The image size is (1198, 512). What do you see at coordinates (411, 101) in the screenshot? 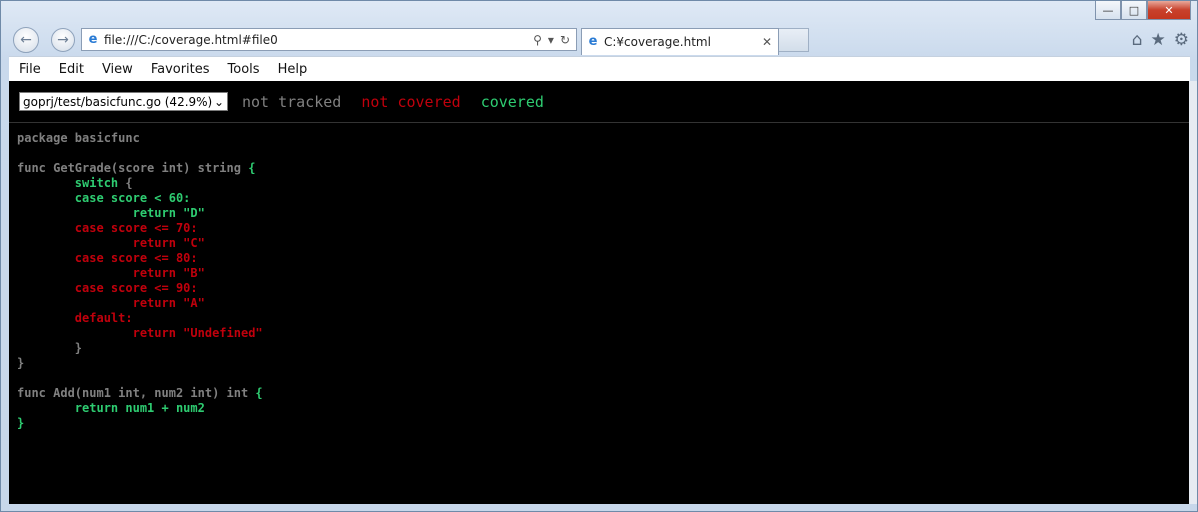
I see `legend-not-covered: not covered` at bounding box center [411, 101].